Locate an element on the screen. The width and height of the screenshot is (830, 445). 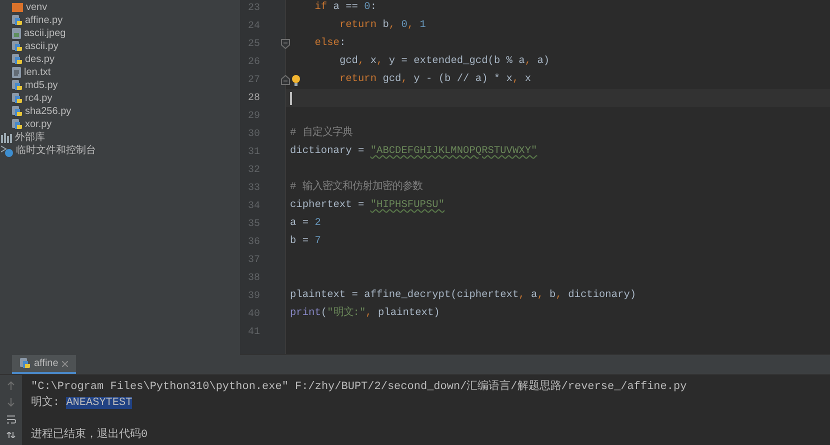
up-arrow-icon is located at coordinates (11, 385).